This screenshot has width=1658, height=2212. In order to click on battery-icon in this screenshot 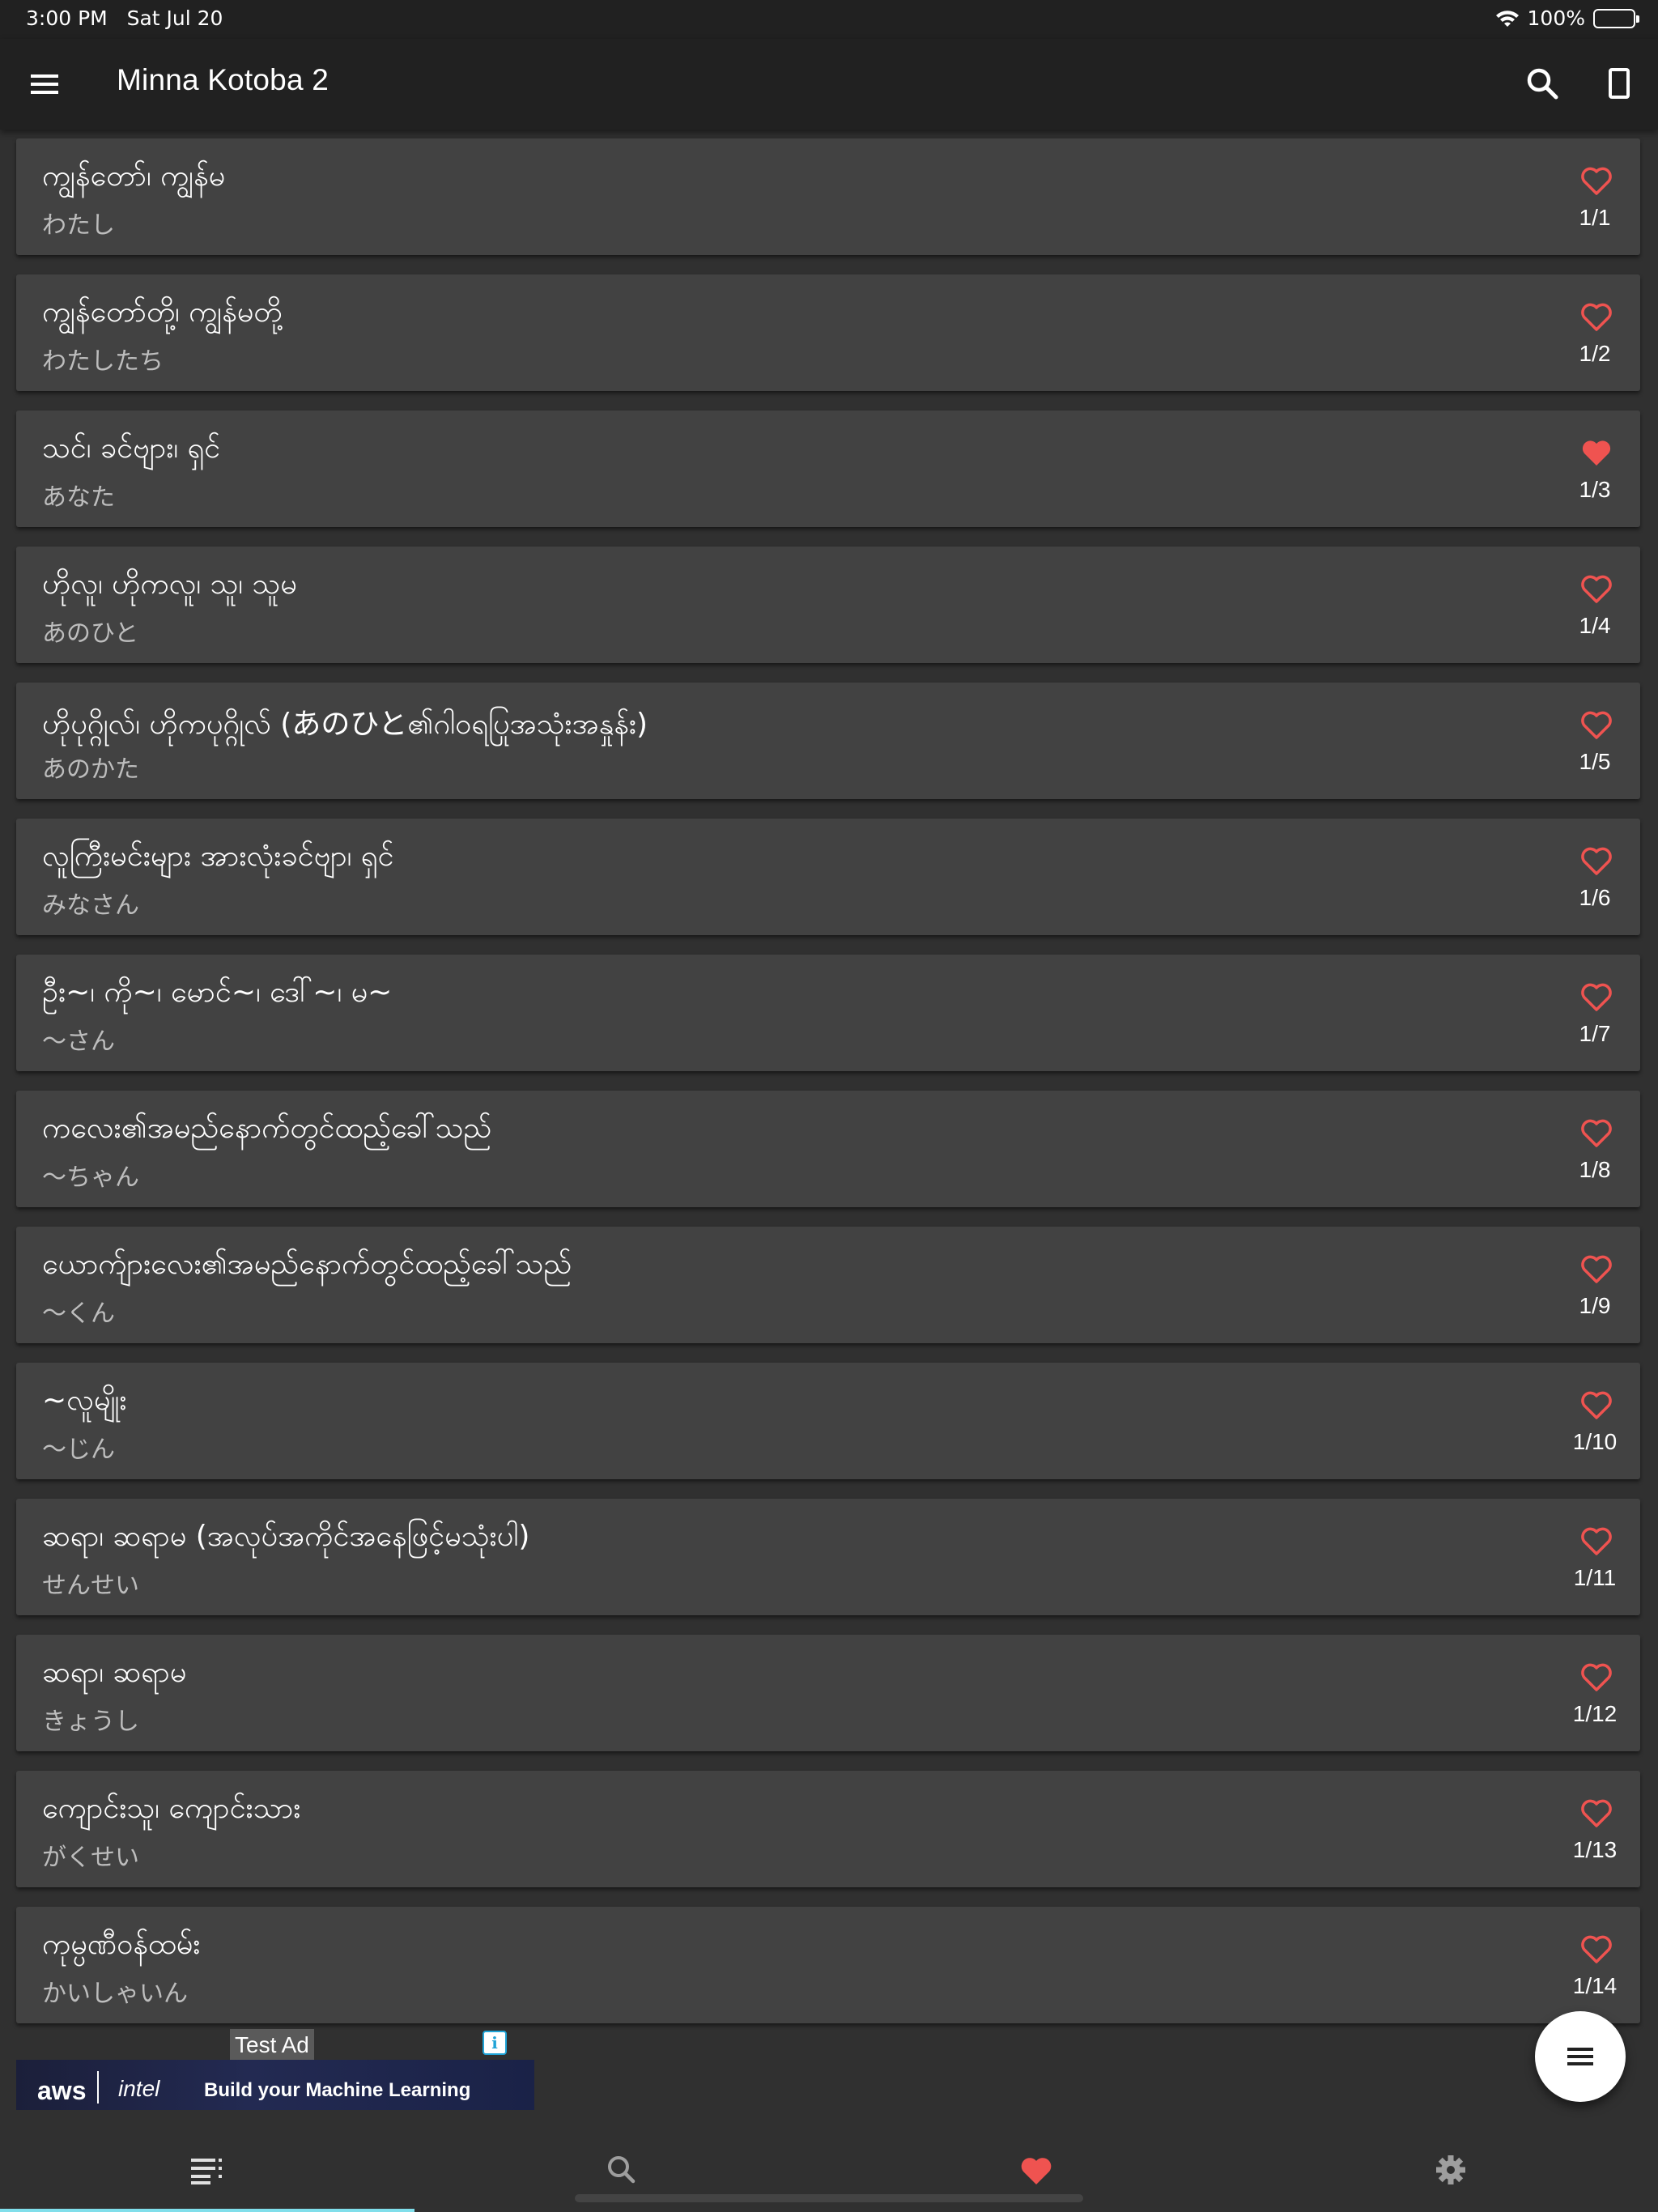, I will do `click(1616, 18)`.